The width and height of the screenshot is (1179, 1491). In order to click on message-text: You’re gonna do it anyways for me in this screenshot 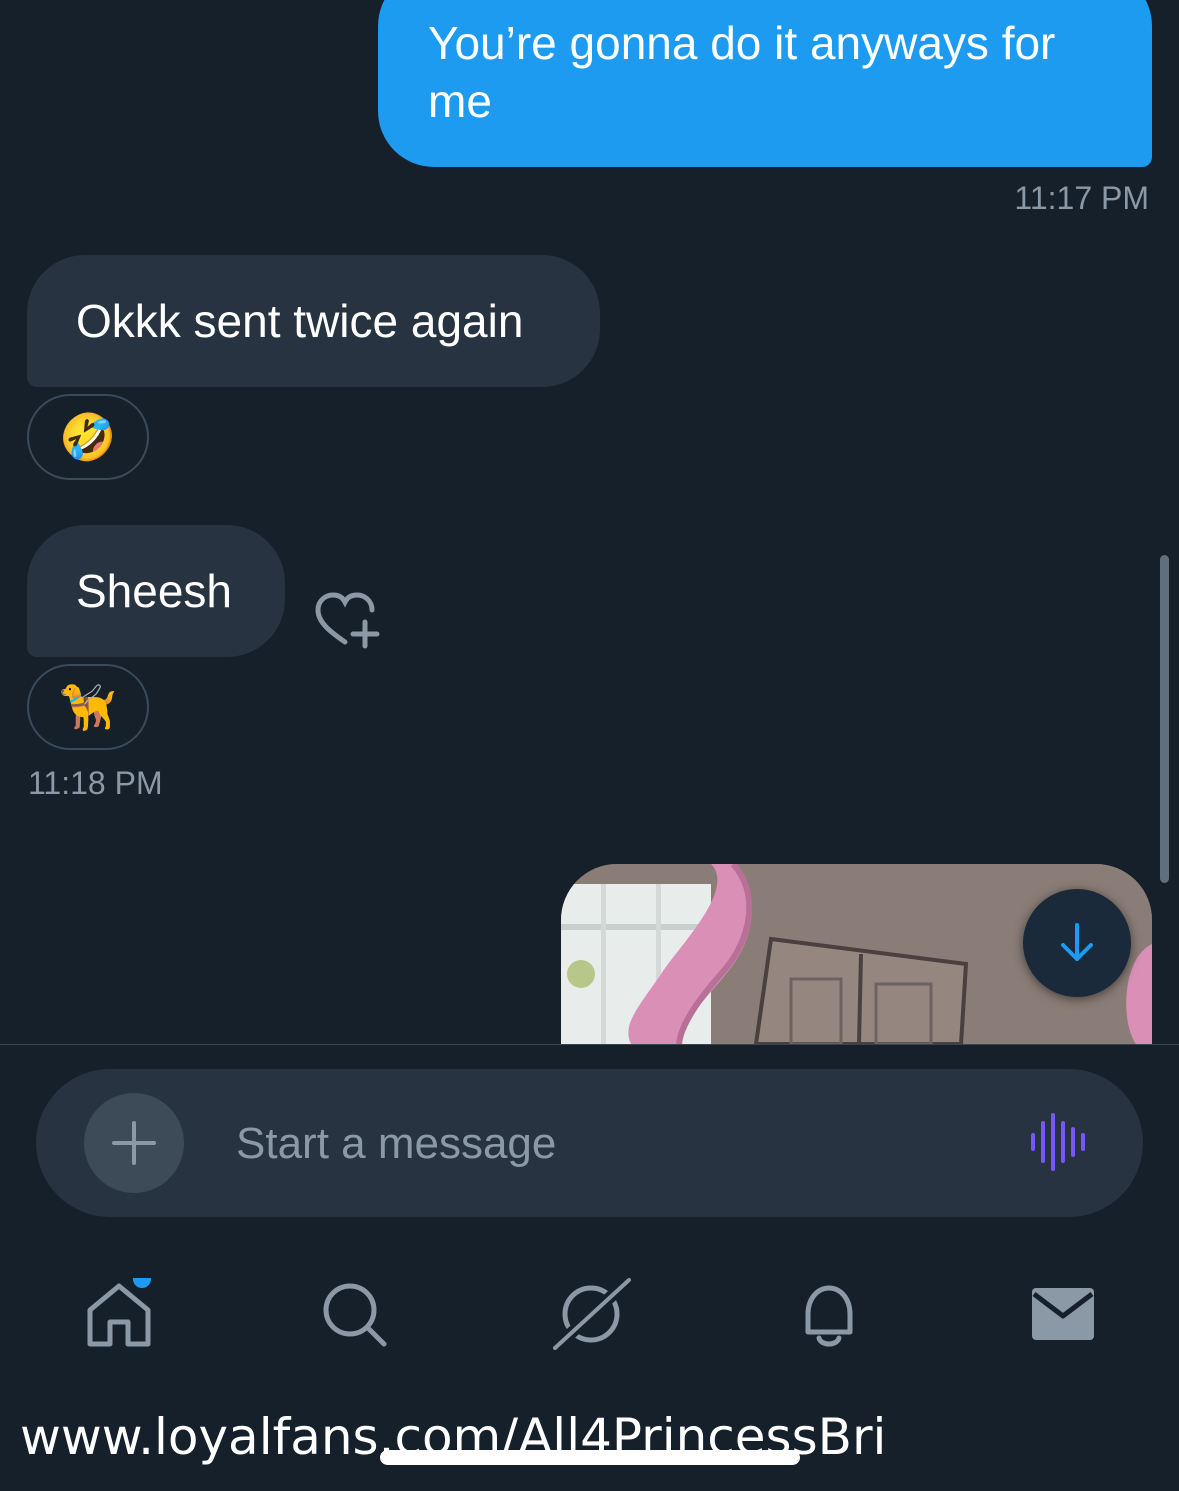, I will do `click(742, 72)`.